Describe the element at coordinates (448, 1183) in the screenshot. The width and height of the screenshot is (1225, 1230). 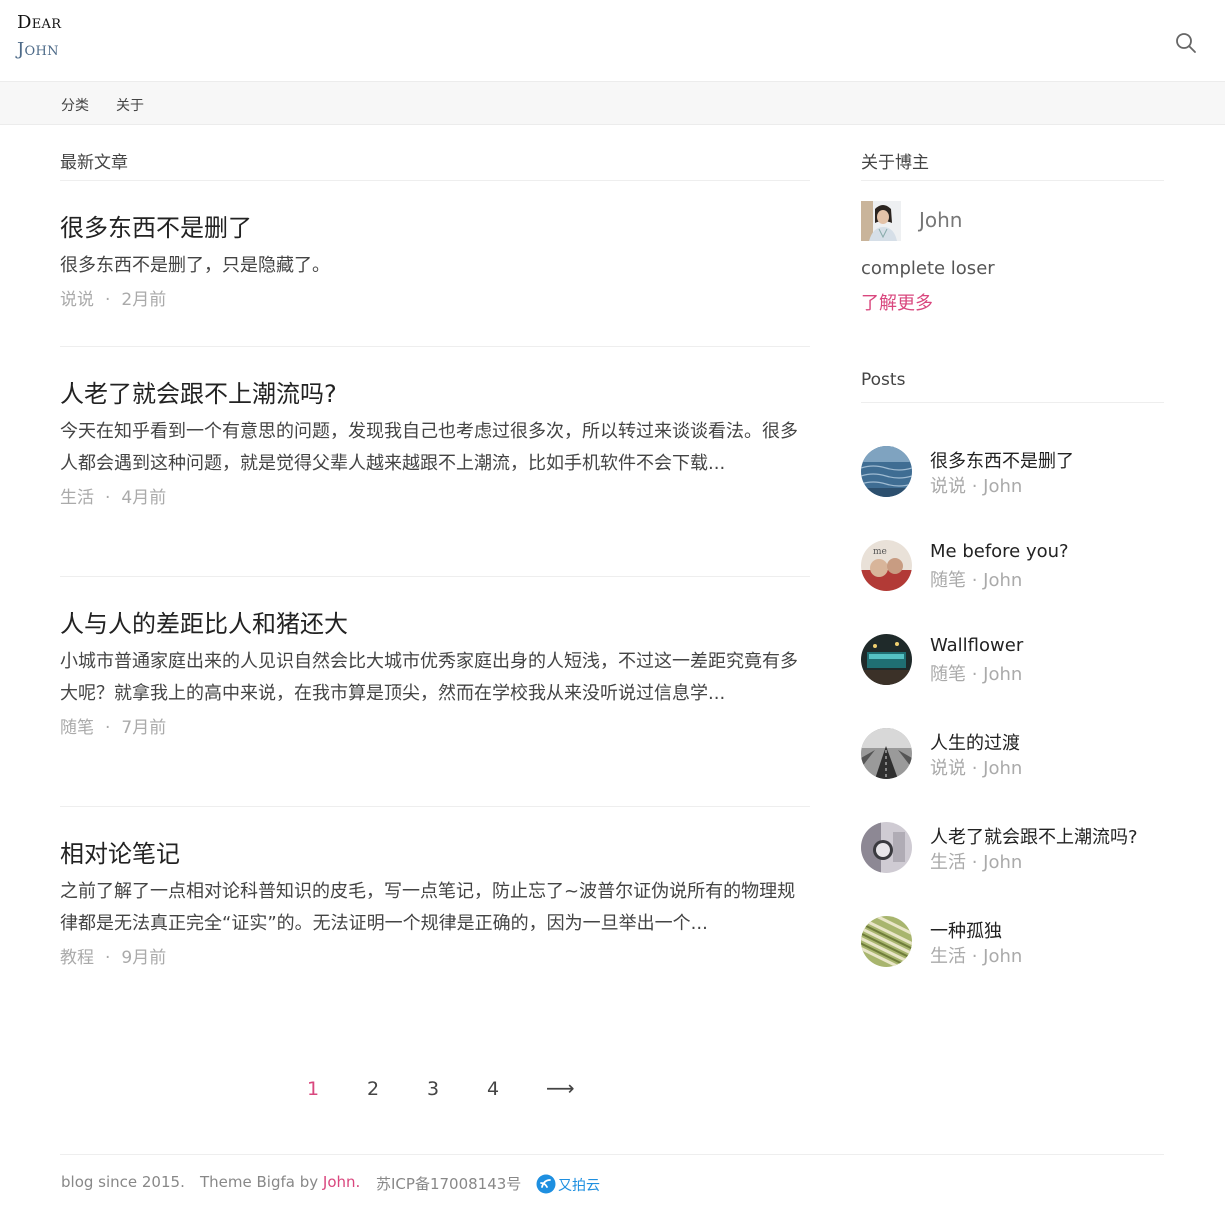
I see `footer-icp-link: 苏ICP备17008143号` at that location.